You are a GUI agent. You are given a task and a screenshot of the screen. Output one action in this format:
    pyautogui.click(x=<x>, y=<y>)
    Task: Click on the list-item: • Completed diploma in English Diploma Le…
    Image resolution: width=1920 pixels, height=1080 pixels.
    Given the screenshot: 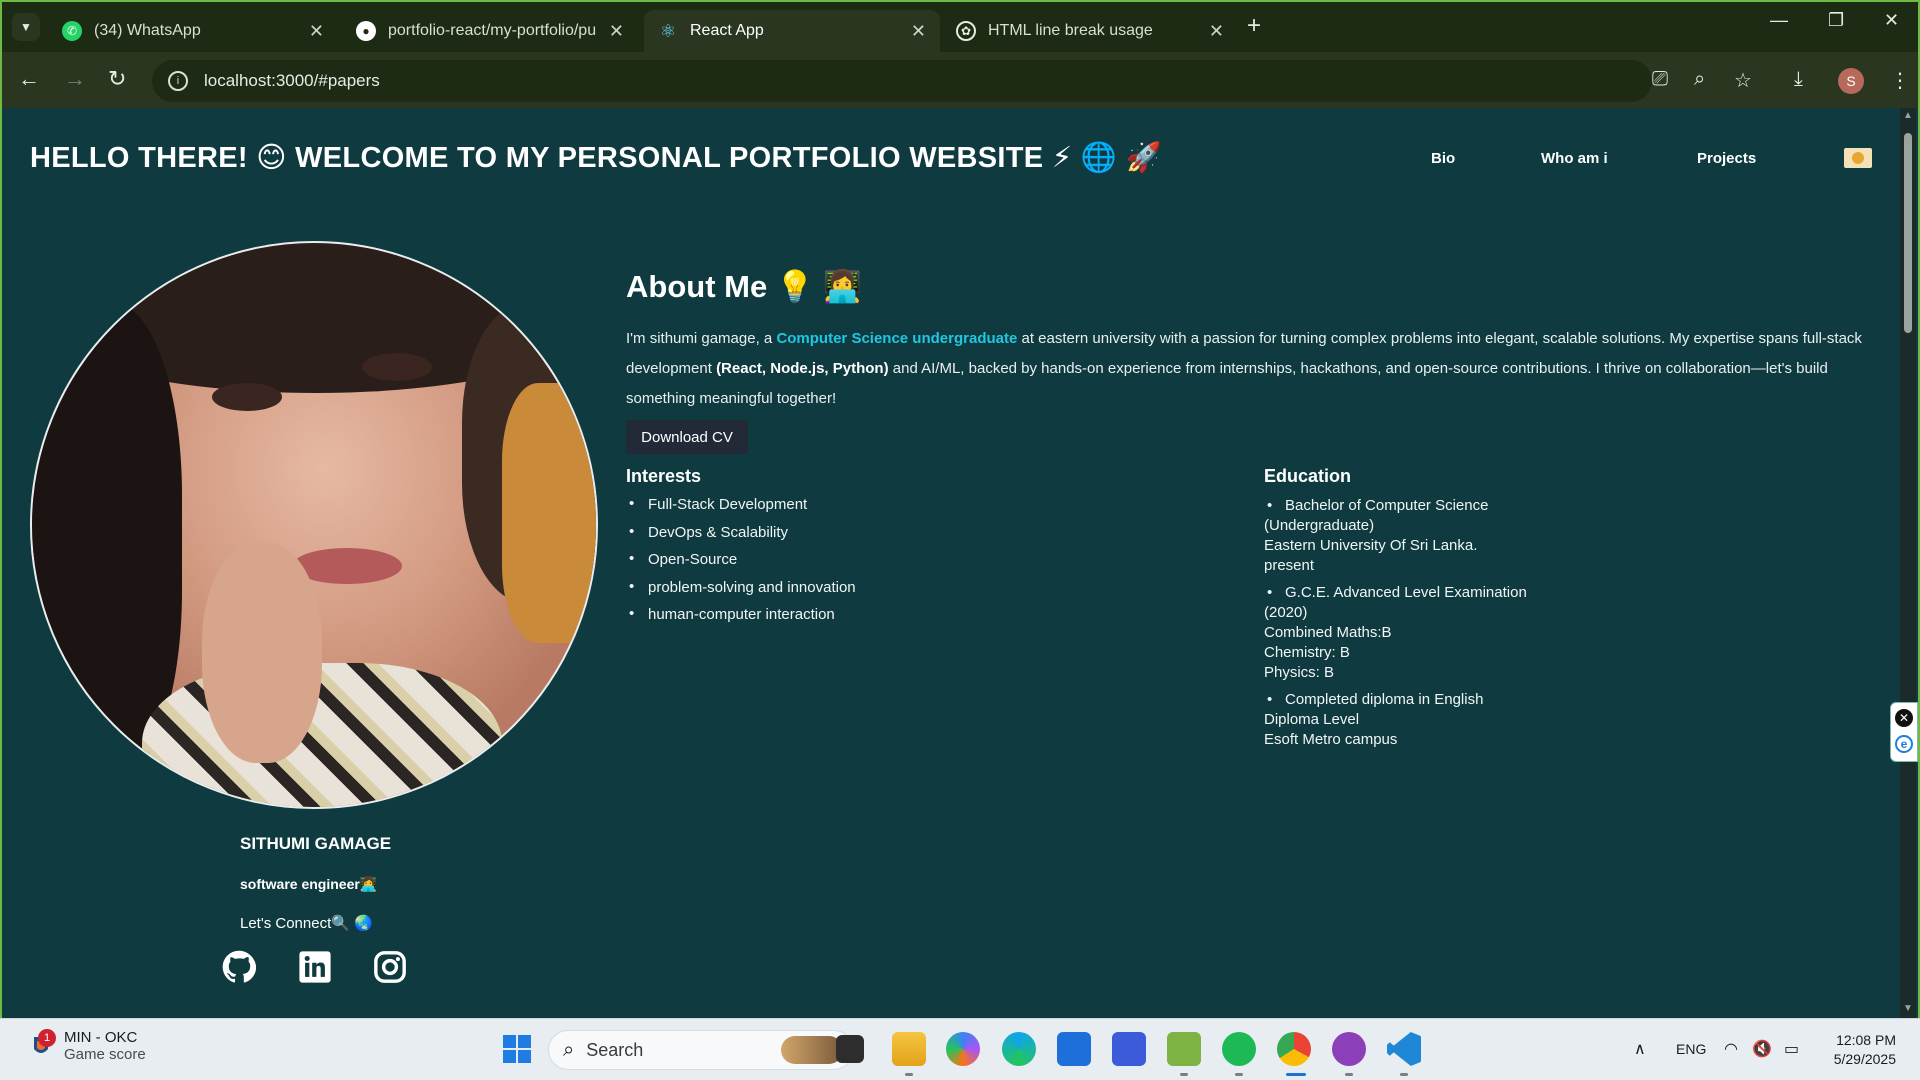 What is the action you would take?
    pyautogui.click(x=1414, y=720)
    